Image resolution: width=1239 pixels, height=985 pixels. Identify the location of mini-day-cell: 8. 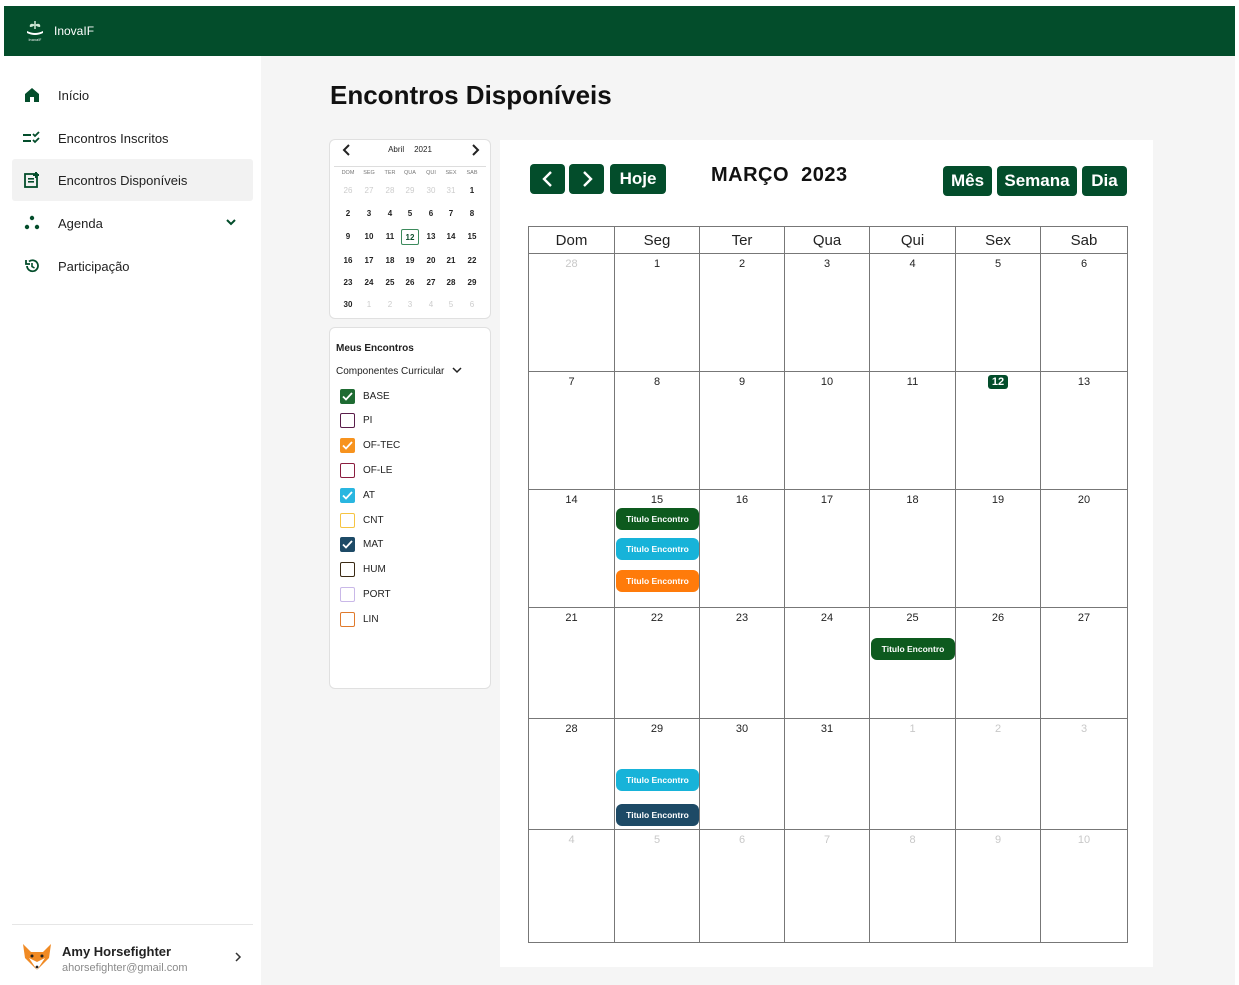
(472, 214).